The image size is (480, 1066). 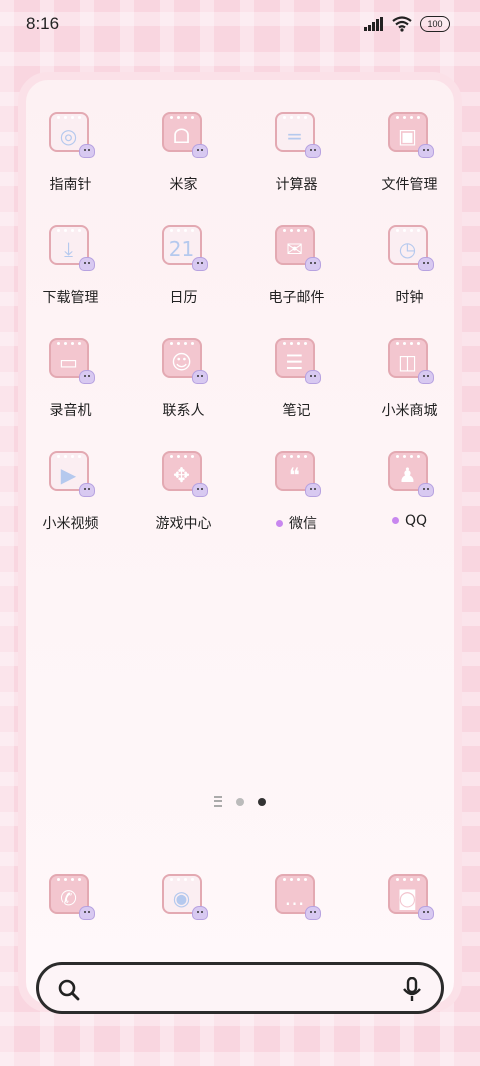 I want to click on browser-icon: ◉, so click(x=184, y=897).